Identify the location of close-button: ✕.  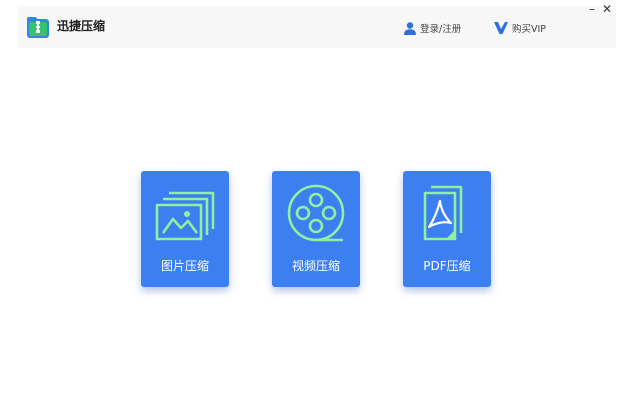
(607, 9).